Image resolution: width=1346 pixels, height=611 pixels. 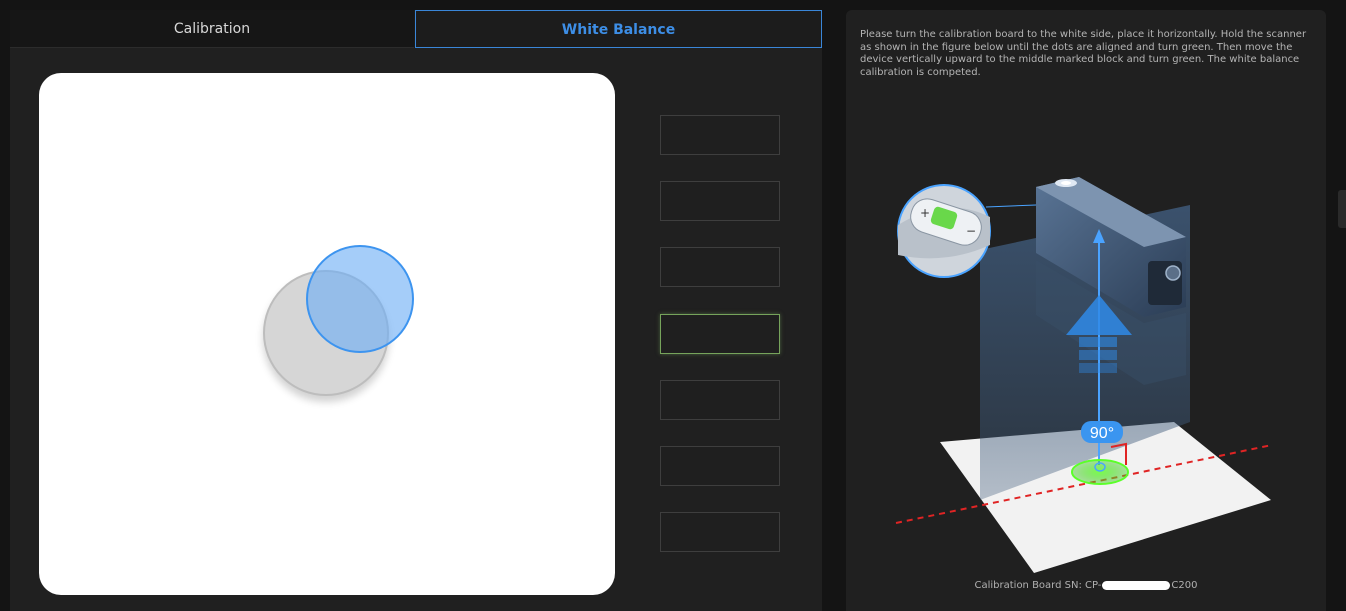 I want to click on side-handle, so click(x=1342, y=209).